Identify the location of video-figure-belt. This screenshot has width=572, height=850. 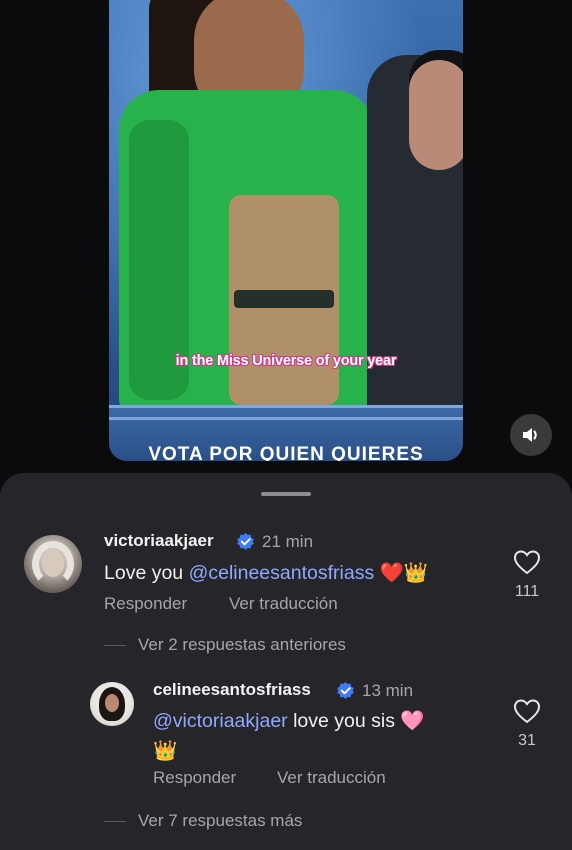
(284, 299).